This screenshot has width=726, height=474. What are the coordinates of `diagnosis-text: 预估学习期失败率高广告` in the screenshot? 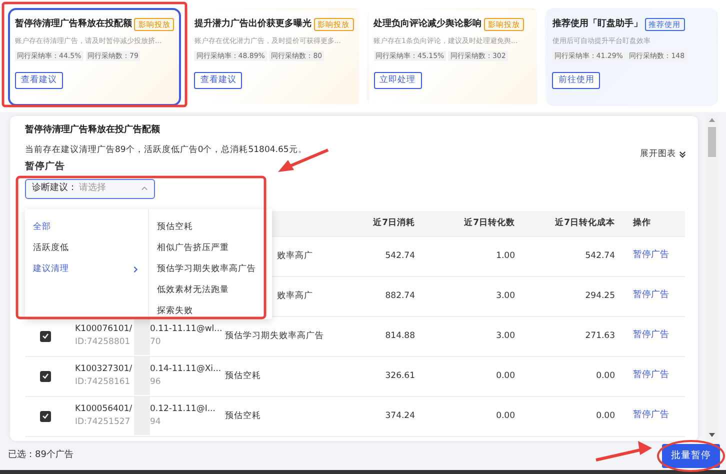 It's located at (274, 335).